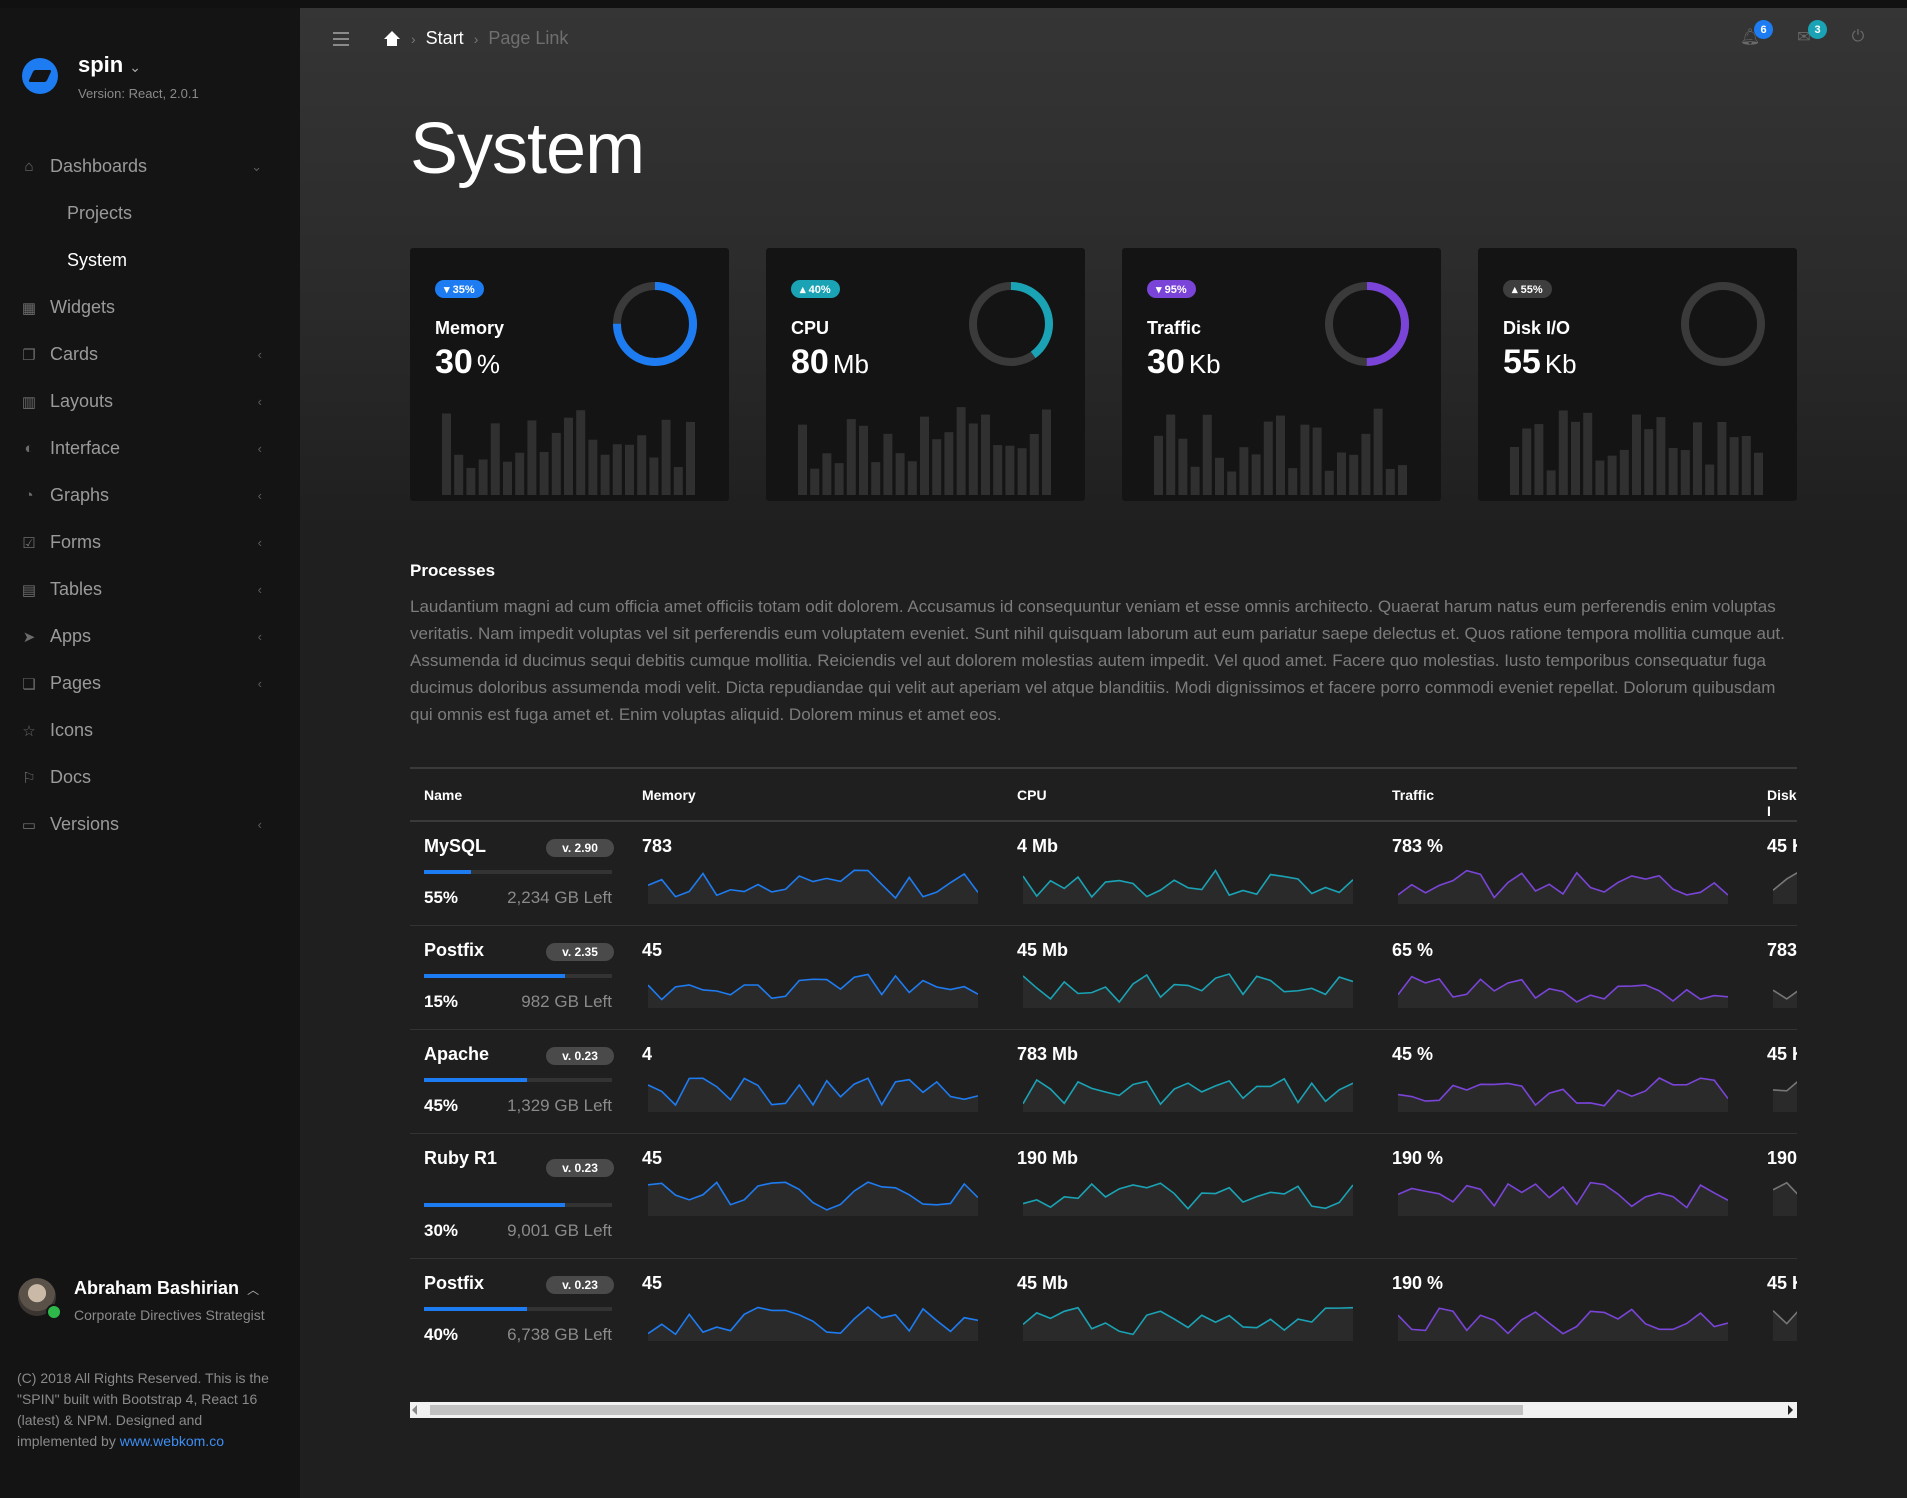 Image resolution: width=1907 pixels, height=1498 pixels. Describe the element at coordinates (669, 795) in the screenshot. I see `column-header-memory: Memory` at that location.